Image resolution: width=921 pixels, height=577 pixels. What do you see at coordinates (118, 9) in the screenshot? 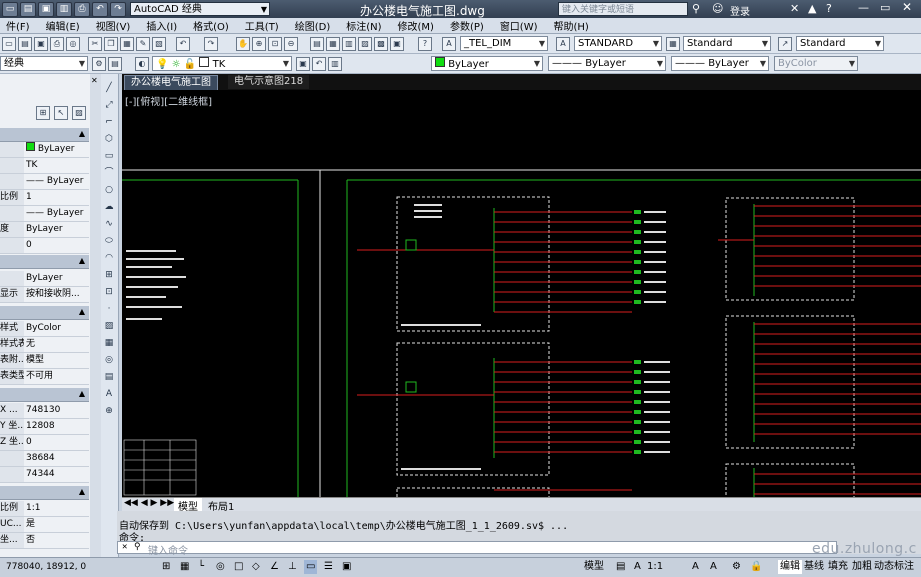
I see `redo-icon: ↷` at bounding box center [118, 9].